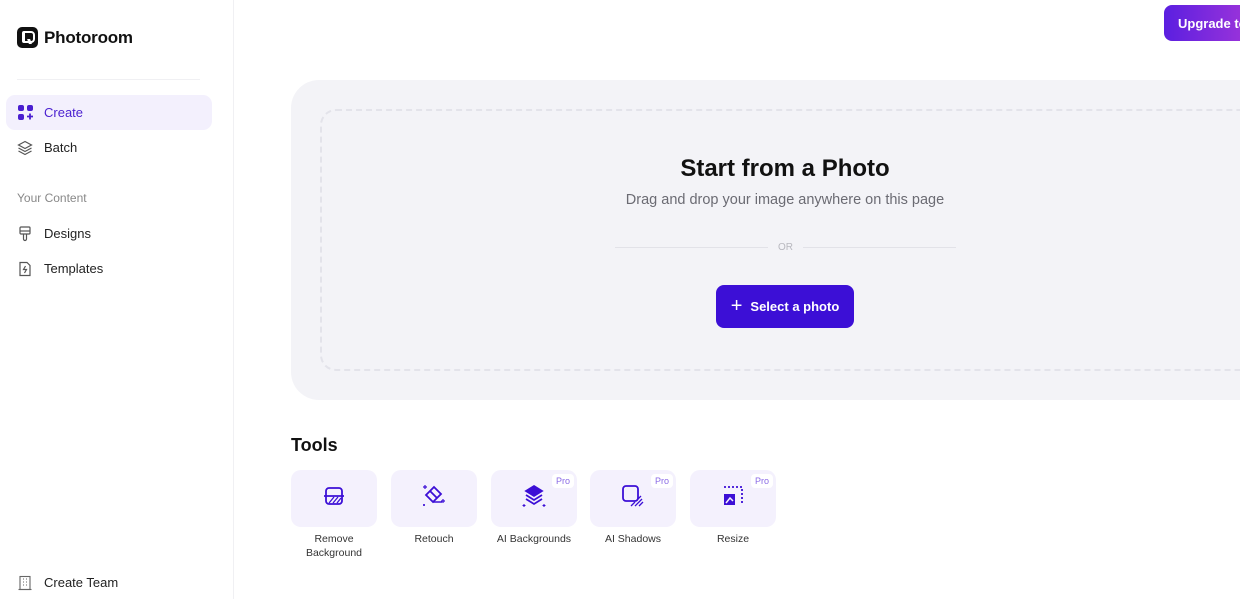 This screenshot has height=600, width=1240. I want to click on tool-remove-background: Remove Background, so click(334, 515).